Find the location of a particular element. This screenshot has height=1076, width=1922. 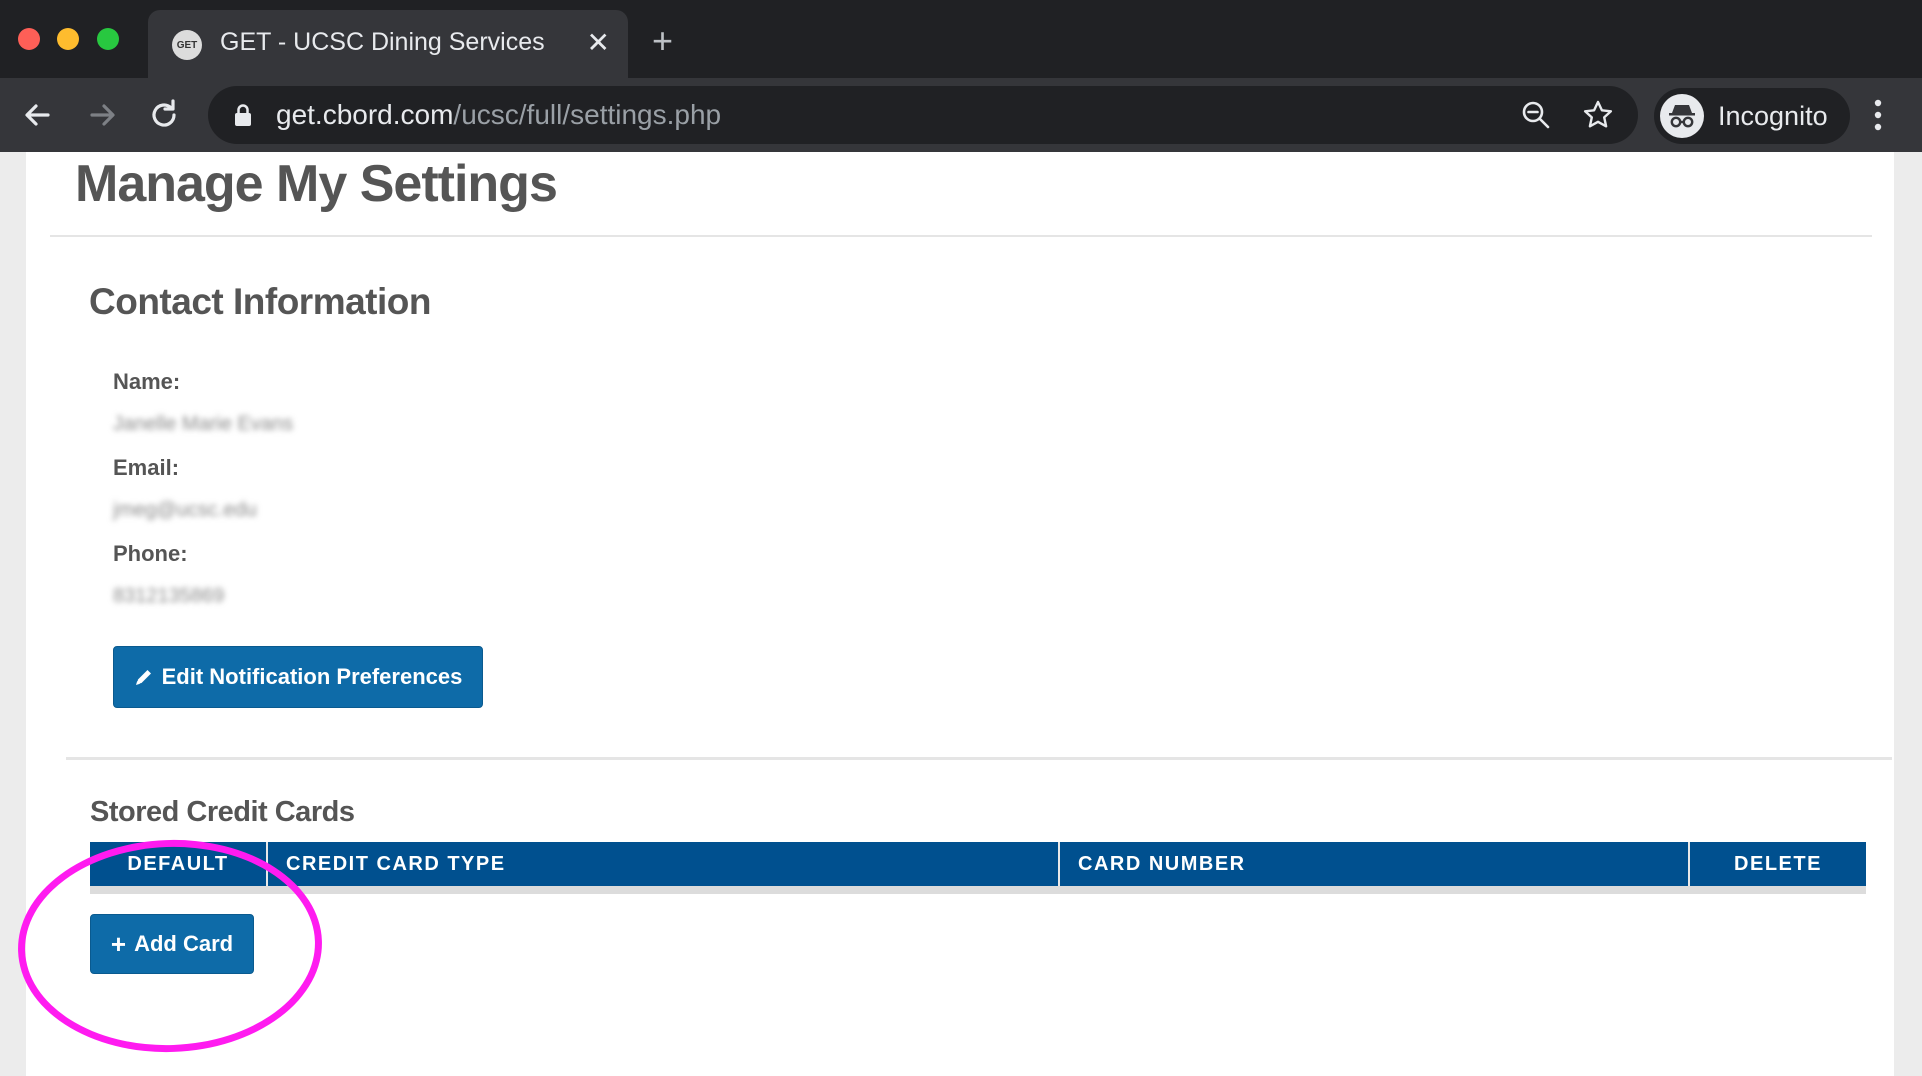

bookmark-star-icon is located at coordinates (1598, 115).